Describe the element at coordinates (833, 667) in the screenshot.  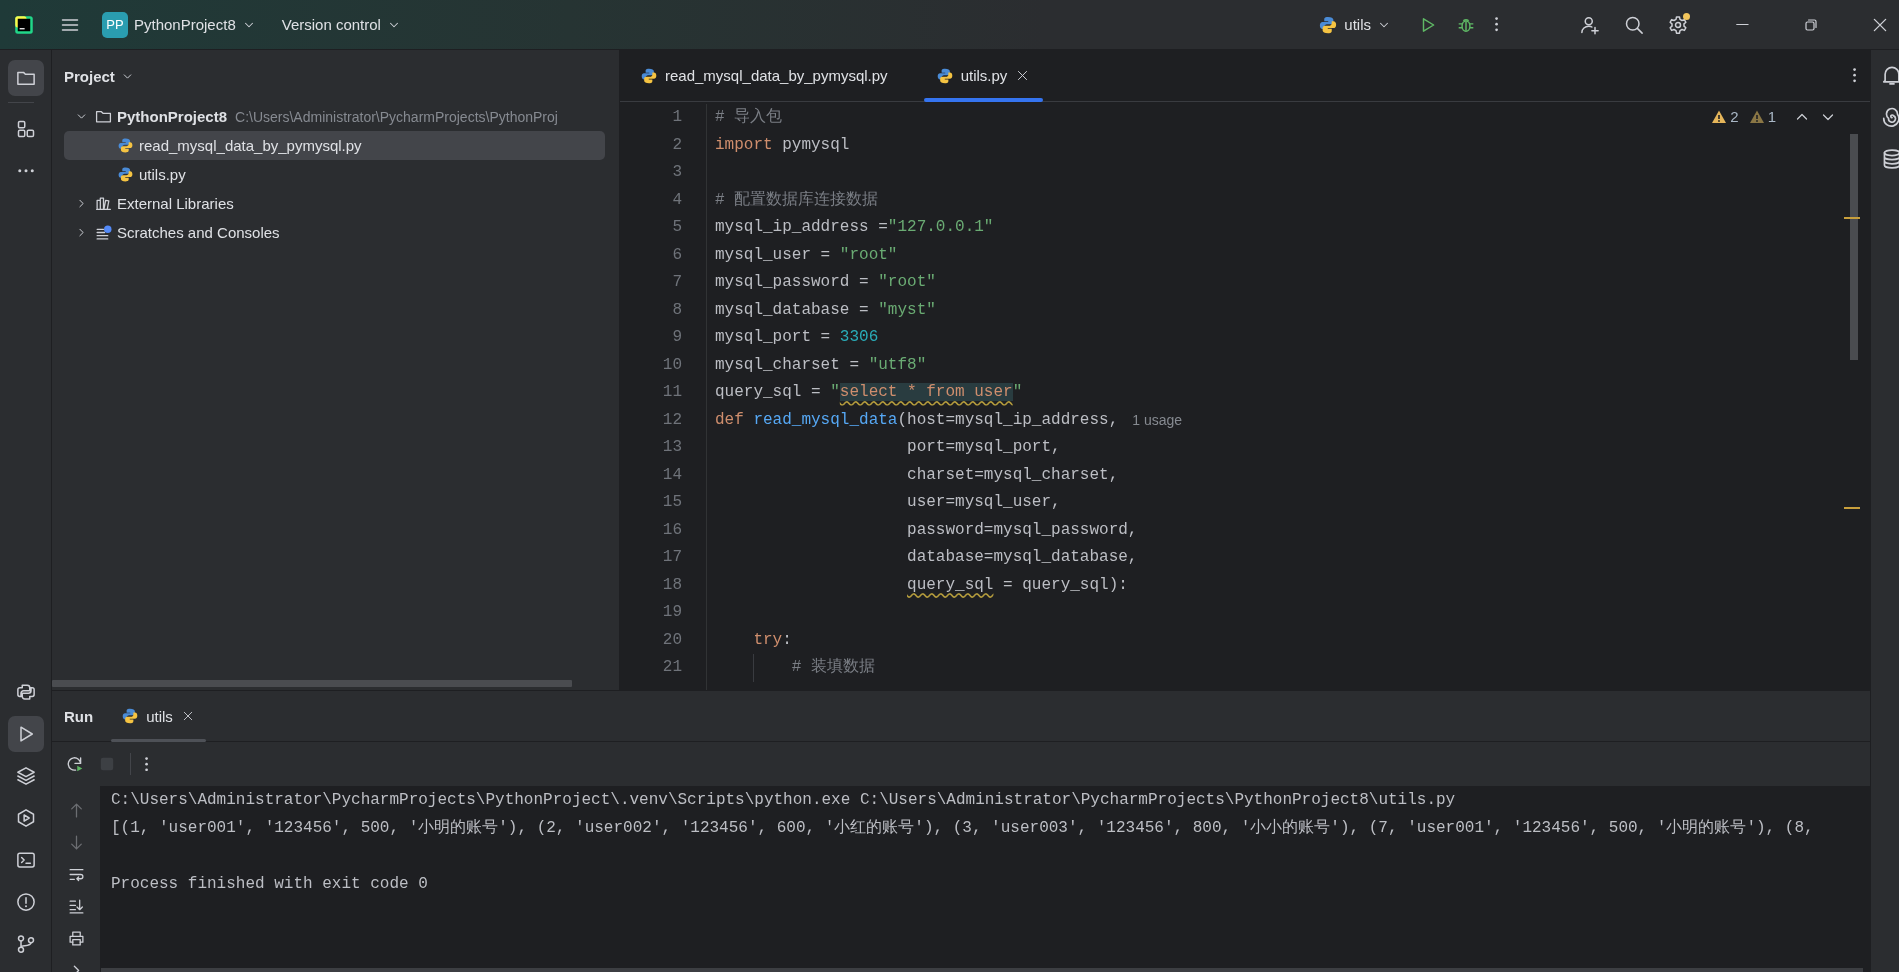
I see `code-line: # 装填数据` at that location.